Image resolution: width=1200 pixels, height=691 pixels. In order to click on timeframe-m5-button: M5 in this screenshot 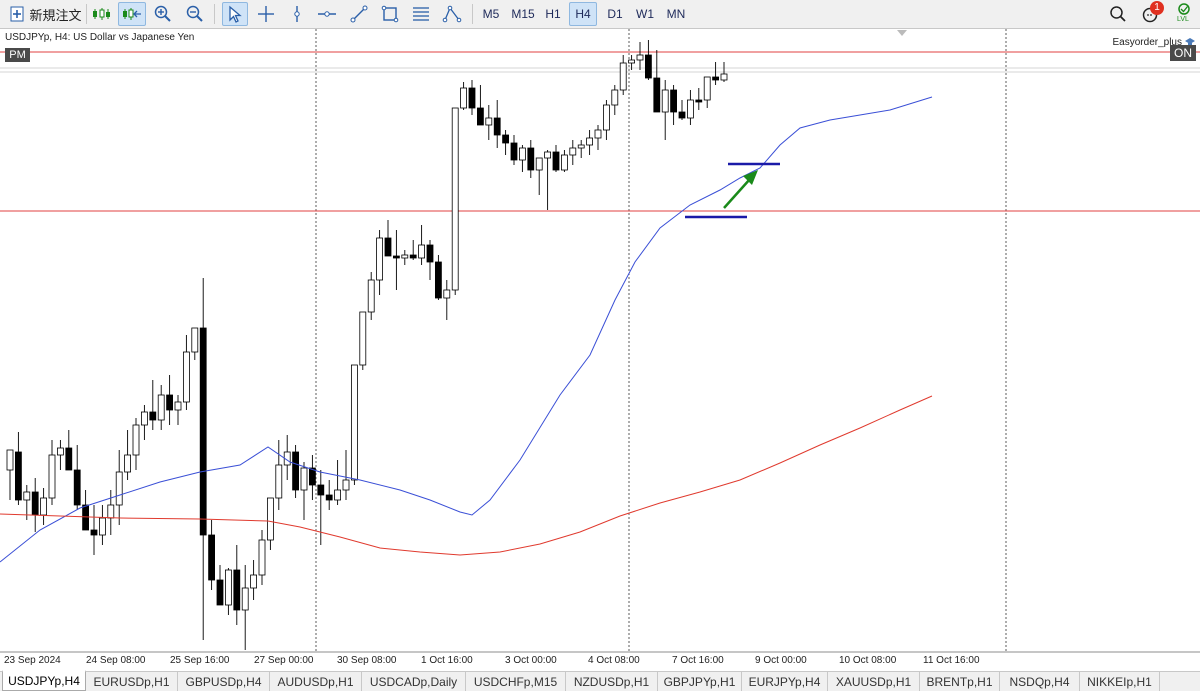, I will do `click(491, 14)`.